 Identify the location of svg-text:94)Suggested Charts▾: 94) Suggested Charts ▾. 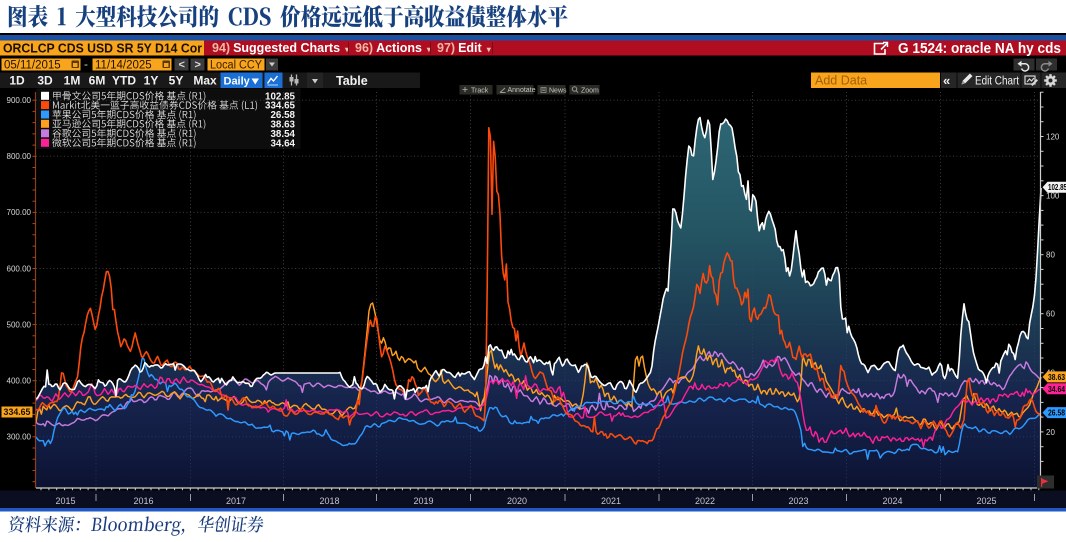
(281, 48).